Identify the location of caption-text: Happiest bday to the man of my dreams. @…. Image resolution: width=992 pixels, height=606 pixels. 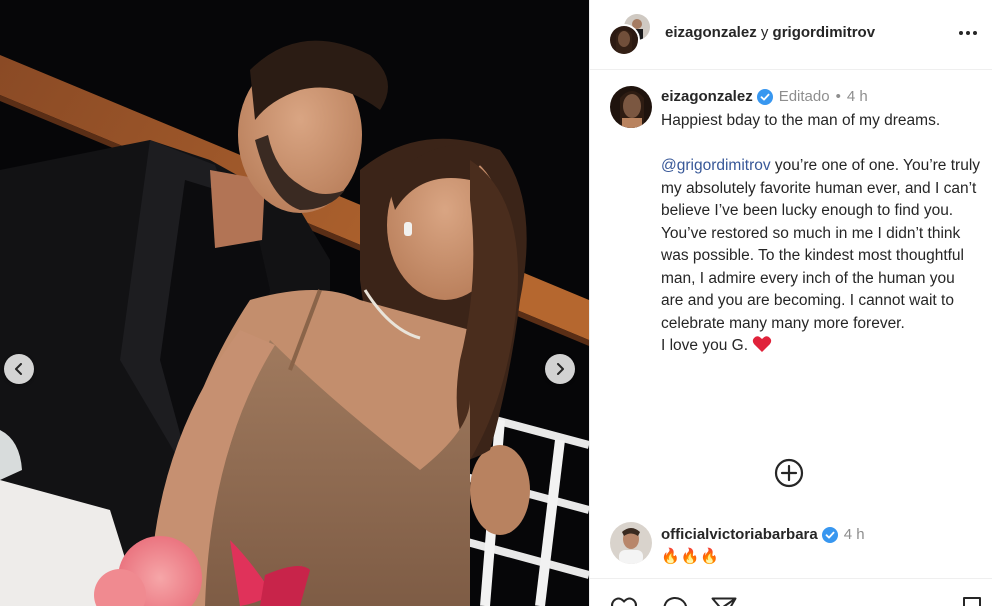
(821, 234).